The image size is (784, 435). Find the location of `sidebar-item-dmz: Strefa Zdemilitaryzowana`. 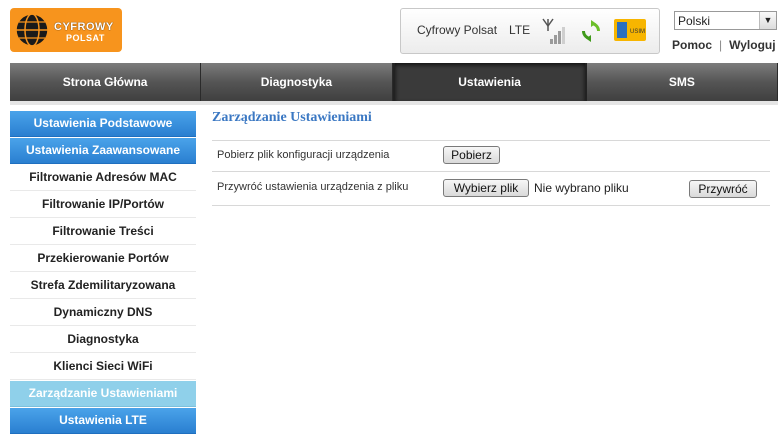

sidebar-item-dmz: Strefa Zdemilitaryzowana is located at coordinates (103, 286).